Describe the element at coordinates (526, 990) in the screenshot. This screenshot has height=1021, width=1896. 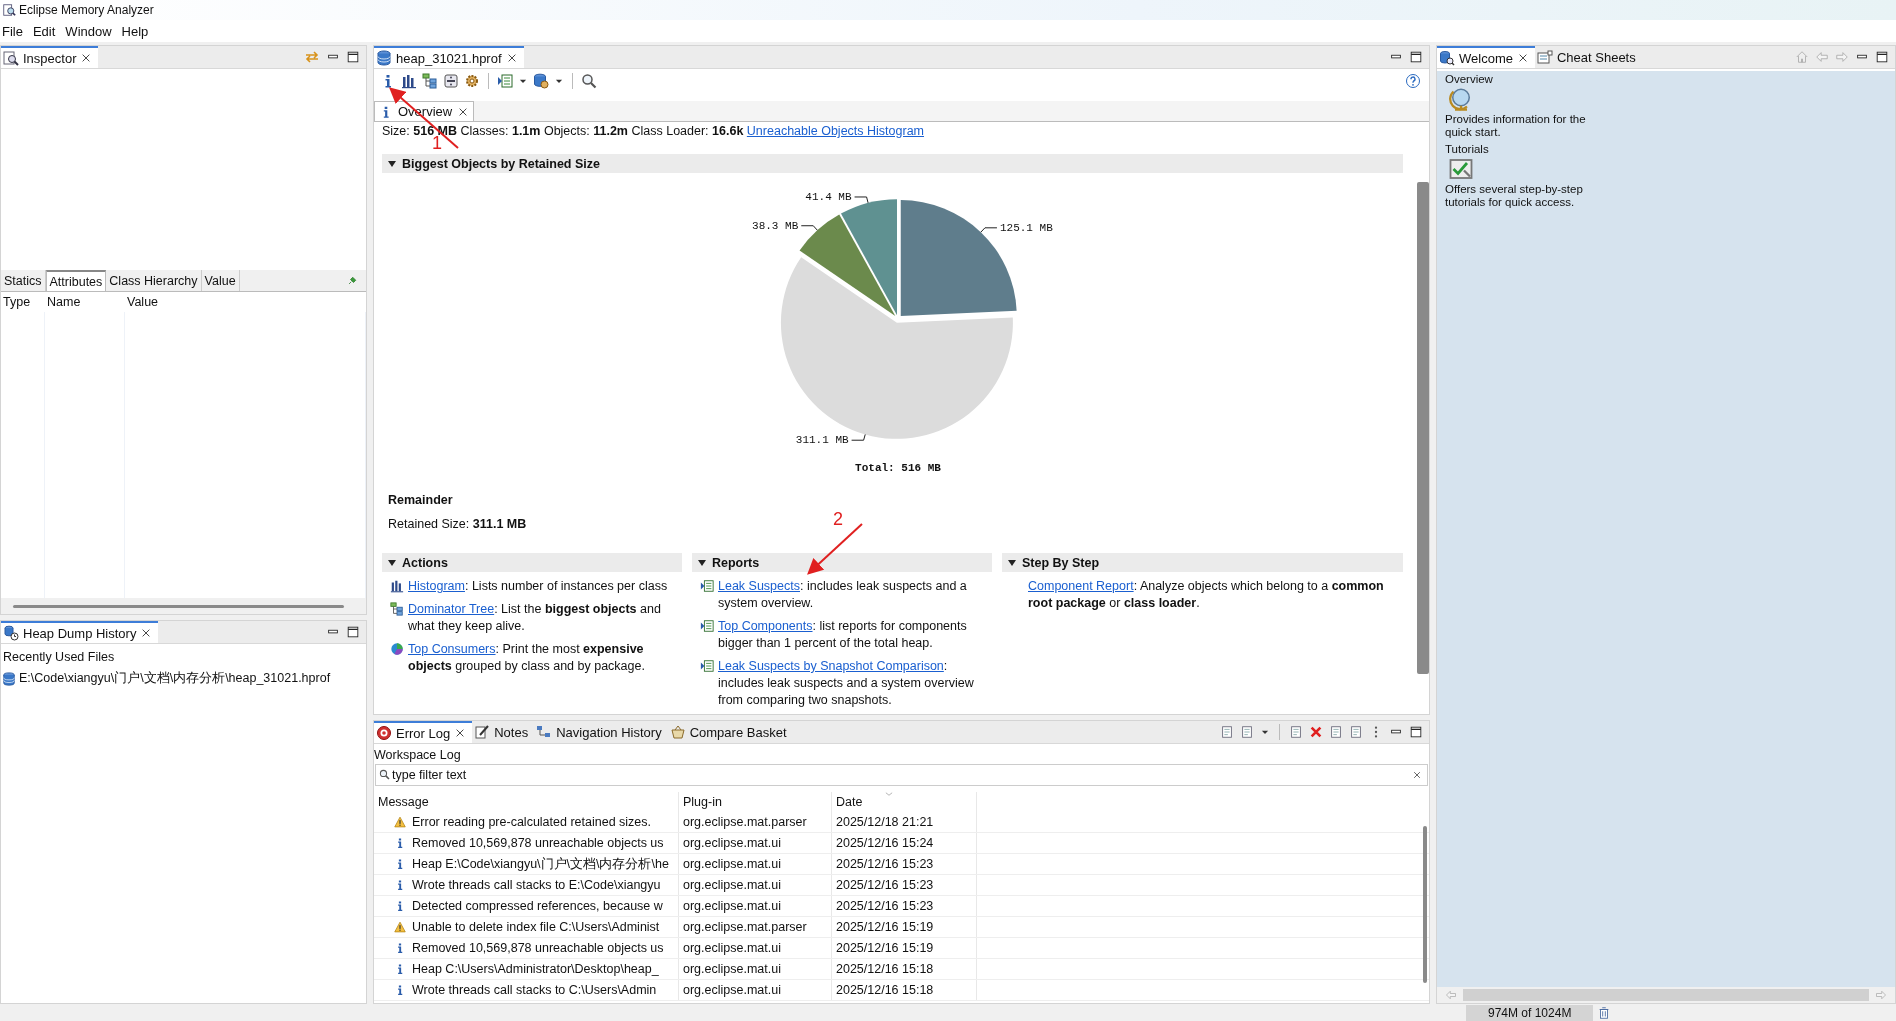
I see `table-cell: Wrote threads call stacks to C:\Users\Admin` at that location.